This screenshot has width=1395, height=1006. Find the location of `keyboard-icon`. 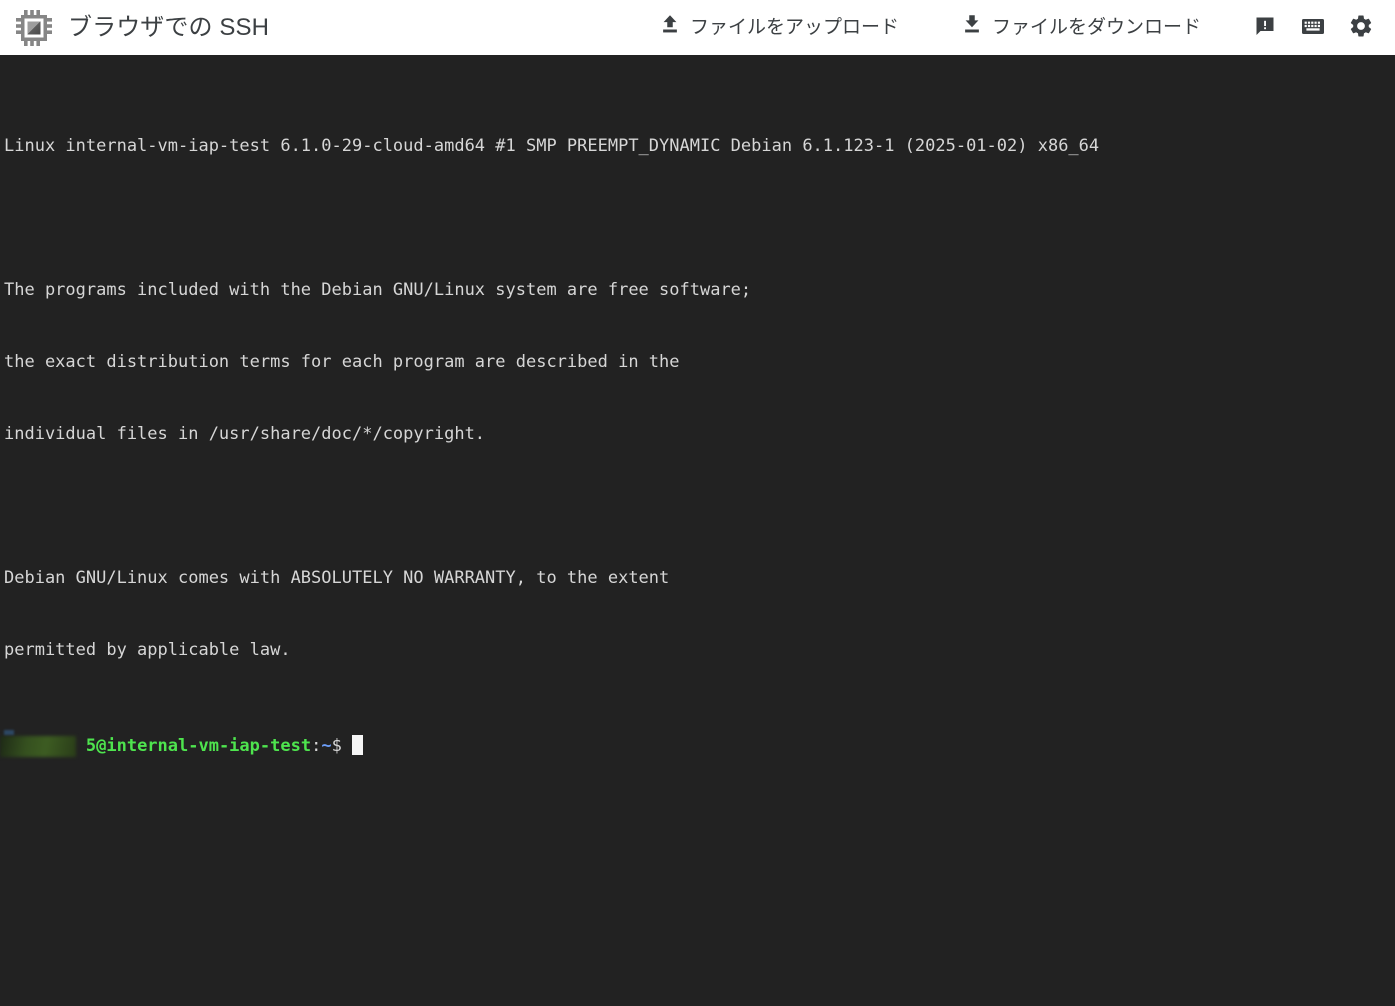

keyboard-icon is located at coordinates (1313, 27).